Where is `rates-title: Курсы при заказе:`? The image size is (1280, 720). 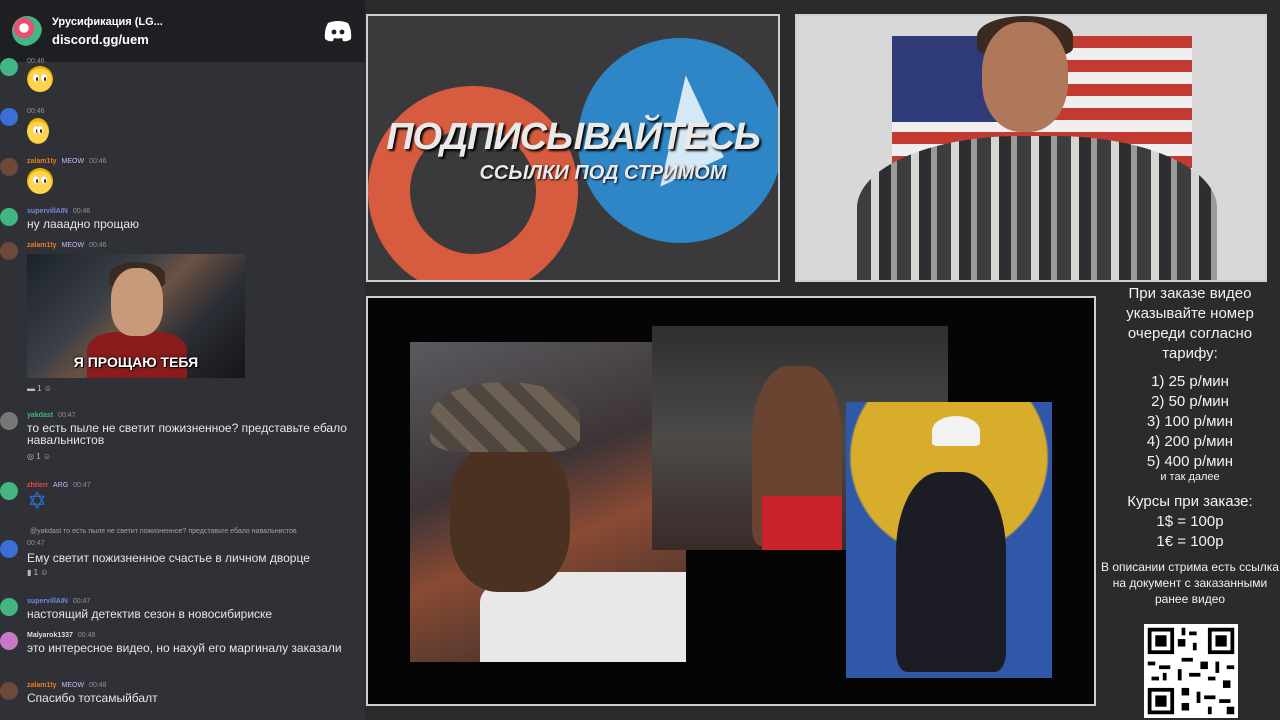
rates-title: Курсы при заказе: is located at coordinates (1190, 501).